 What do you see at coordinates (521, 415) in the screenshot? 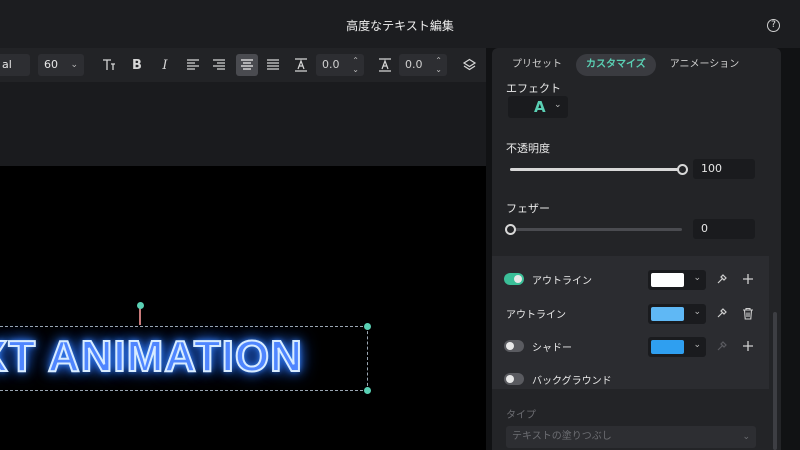
I see `type-label: タイプ` at bounding box center [521, 415].